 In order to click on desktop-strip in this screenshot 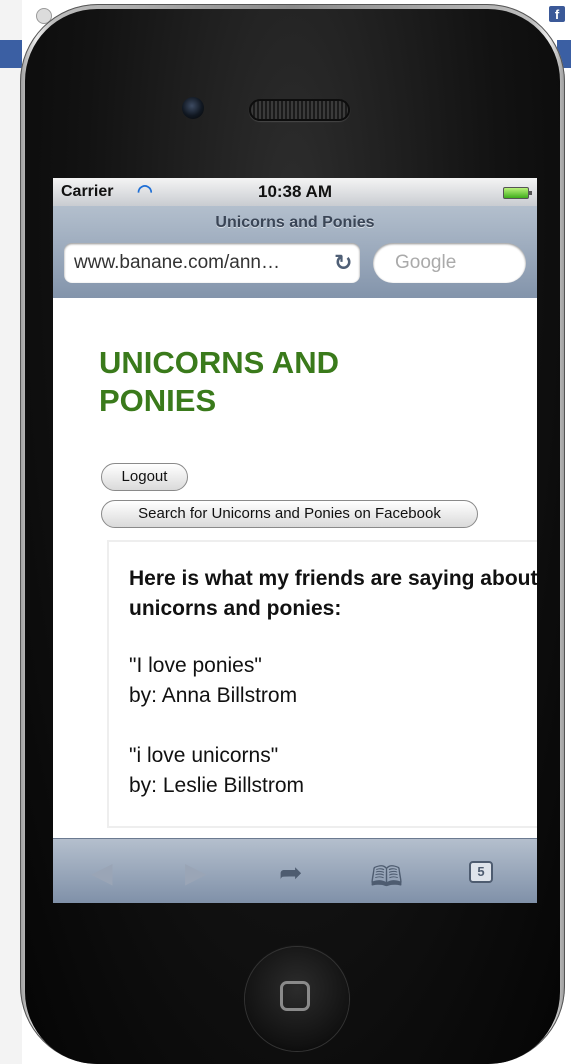, I will do `click(11, 54)`.